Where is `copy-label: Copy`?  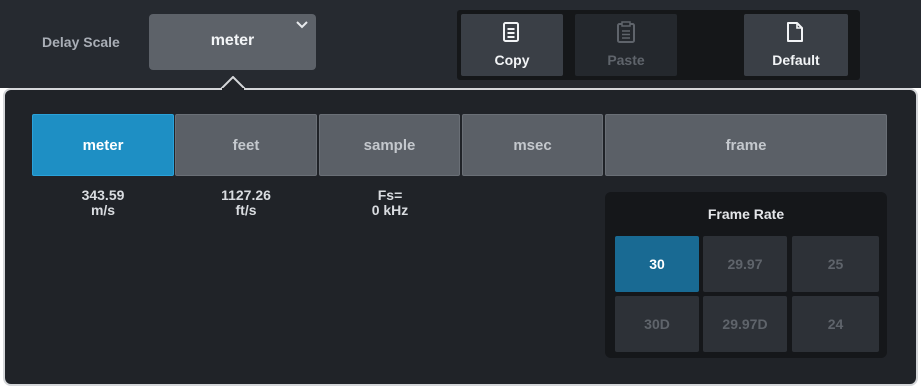
copy-label: Copy is located at coordinates (512, 60).